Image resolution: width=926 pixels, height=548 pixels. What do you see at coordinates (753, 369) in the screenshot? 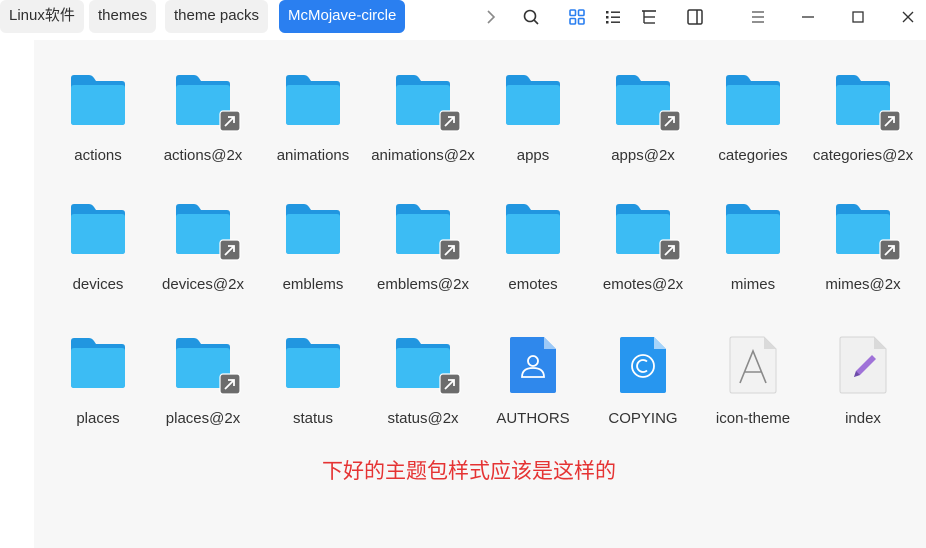
I see `font-file-icon` at bounding box center [753, 369].